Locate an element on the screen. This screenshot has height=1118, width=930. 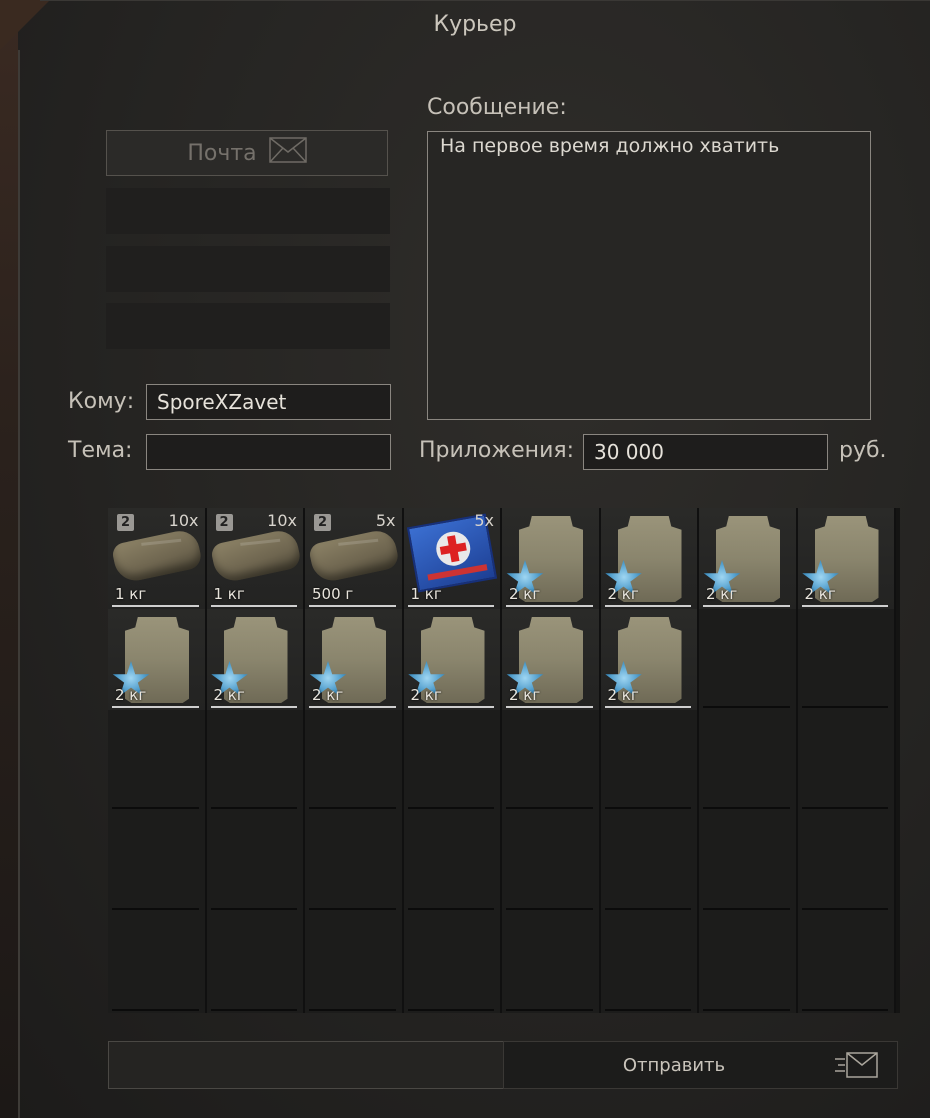
item-count: 10x is located at coordinates (183, 520).